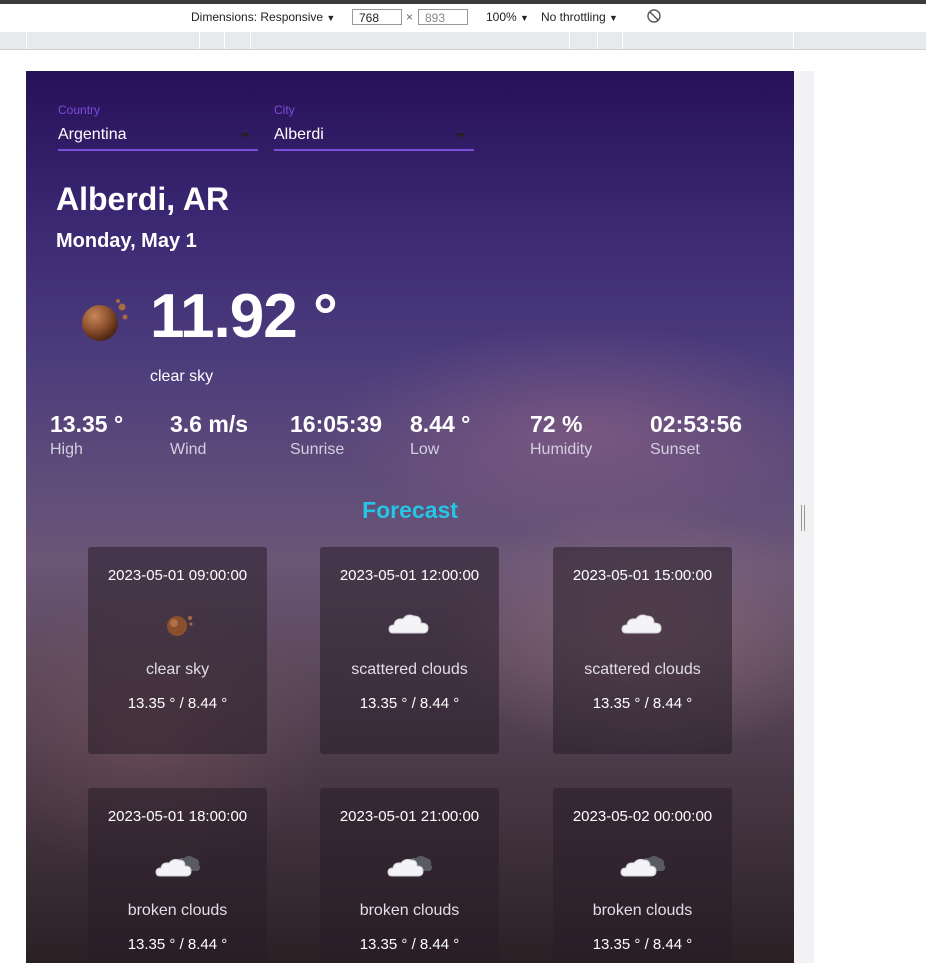 This screenshot has height=963, width=926. Describe the element at coordinates (177, 575) in the screenshot. I see `forecast-datetime: 2023-05-01 09:00:00` at that location.